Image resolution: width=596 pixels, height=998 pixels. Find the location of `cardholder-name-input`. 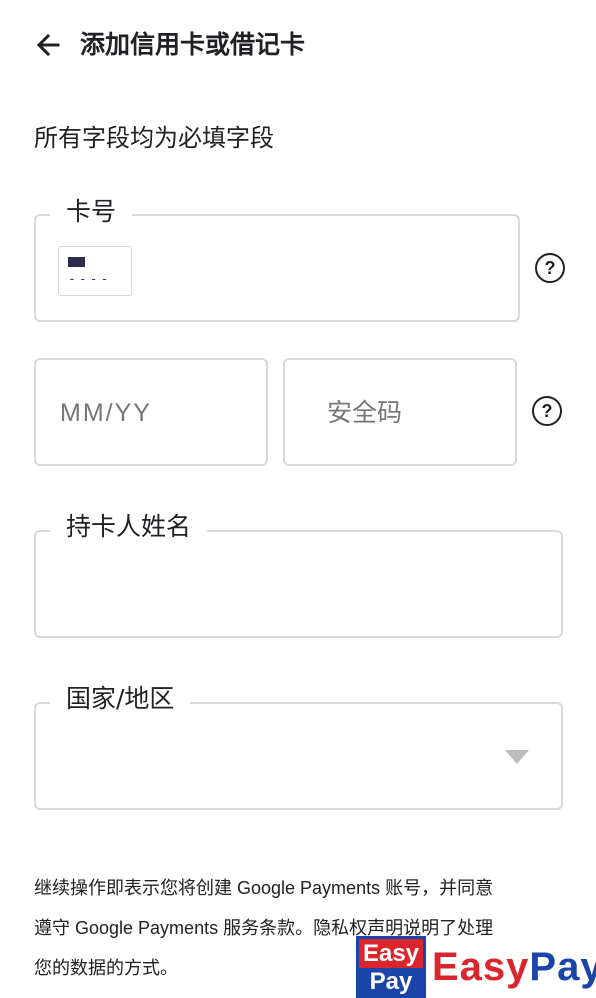

cardholder-name-input is located at coordinates (300, 591).